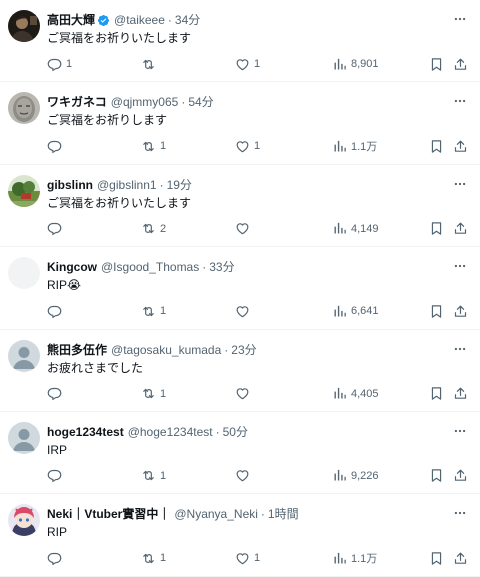 The height and width of the screenshot is (577, 480). Describe the element at coordinates (108, 514) in the screenshot. I see `display-name: Neki｜Vtuber實習中｜` at that location.